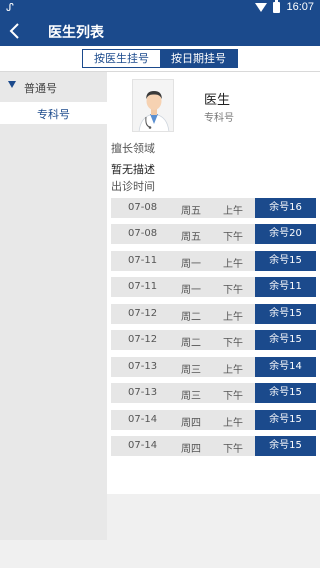  Describe the element at coordinates (160, 8) in the screenshot. I see `status-bar: ᔑ 16:07` at that location.